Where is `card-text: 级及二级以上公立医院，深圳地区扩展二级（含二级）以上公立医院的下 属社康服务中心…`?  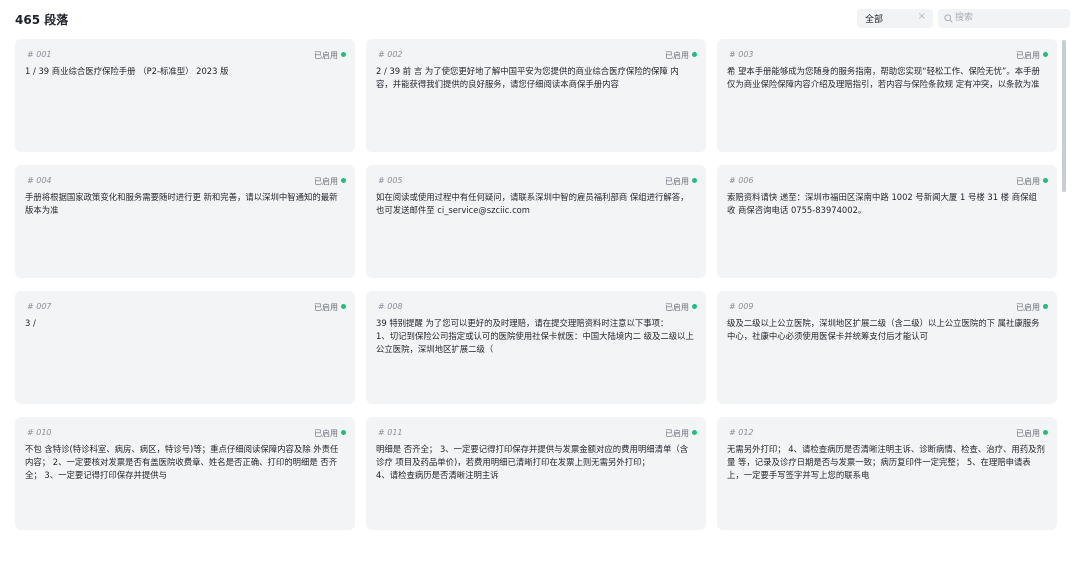
card-text: 级及二级以上公立医院，深圳地区扩展二级（含二级）以上公立医院的下 属社康服务中心… is located at coordinates (883, 329).